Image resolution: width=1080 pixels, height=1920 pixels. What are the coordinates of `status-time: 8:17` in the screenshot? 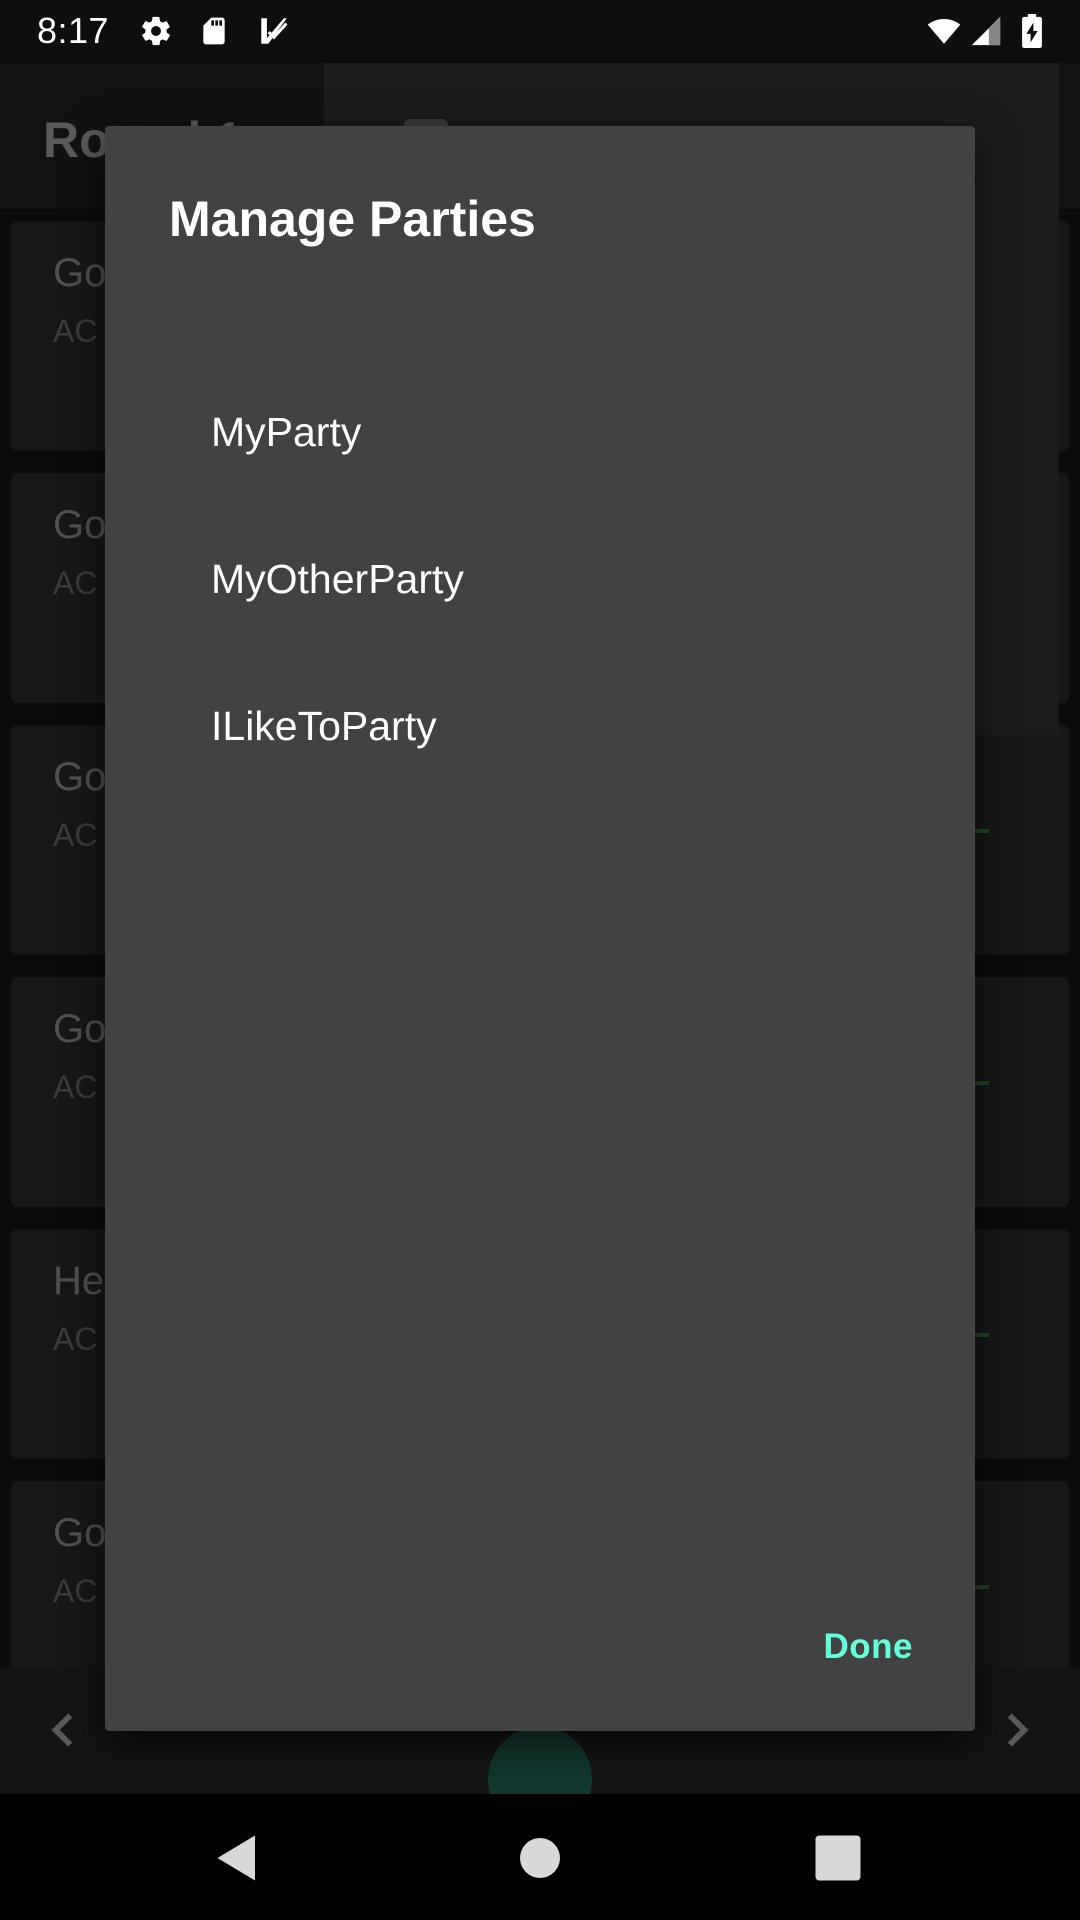 It's located at (73, 30).